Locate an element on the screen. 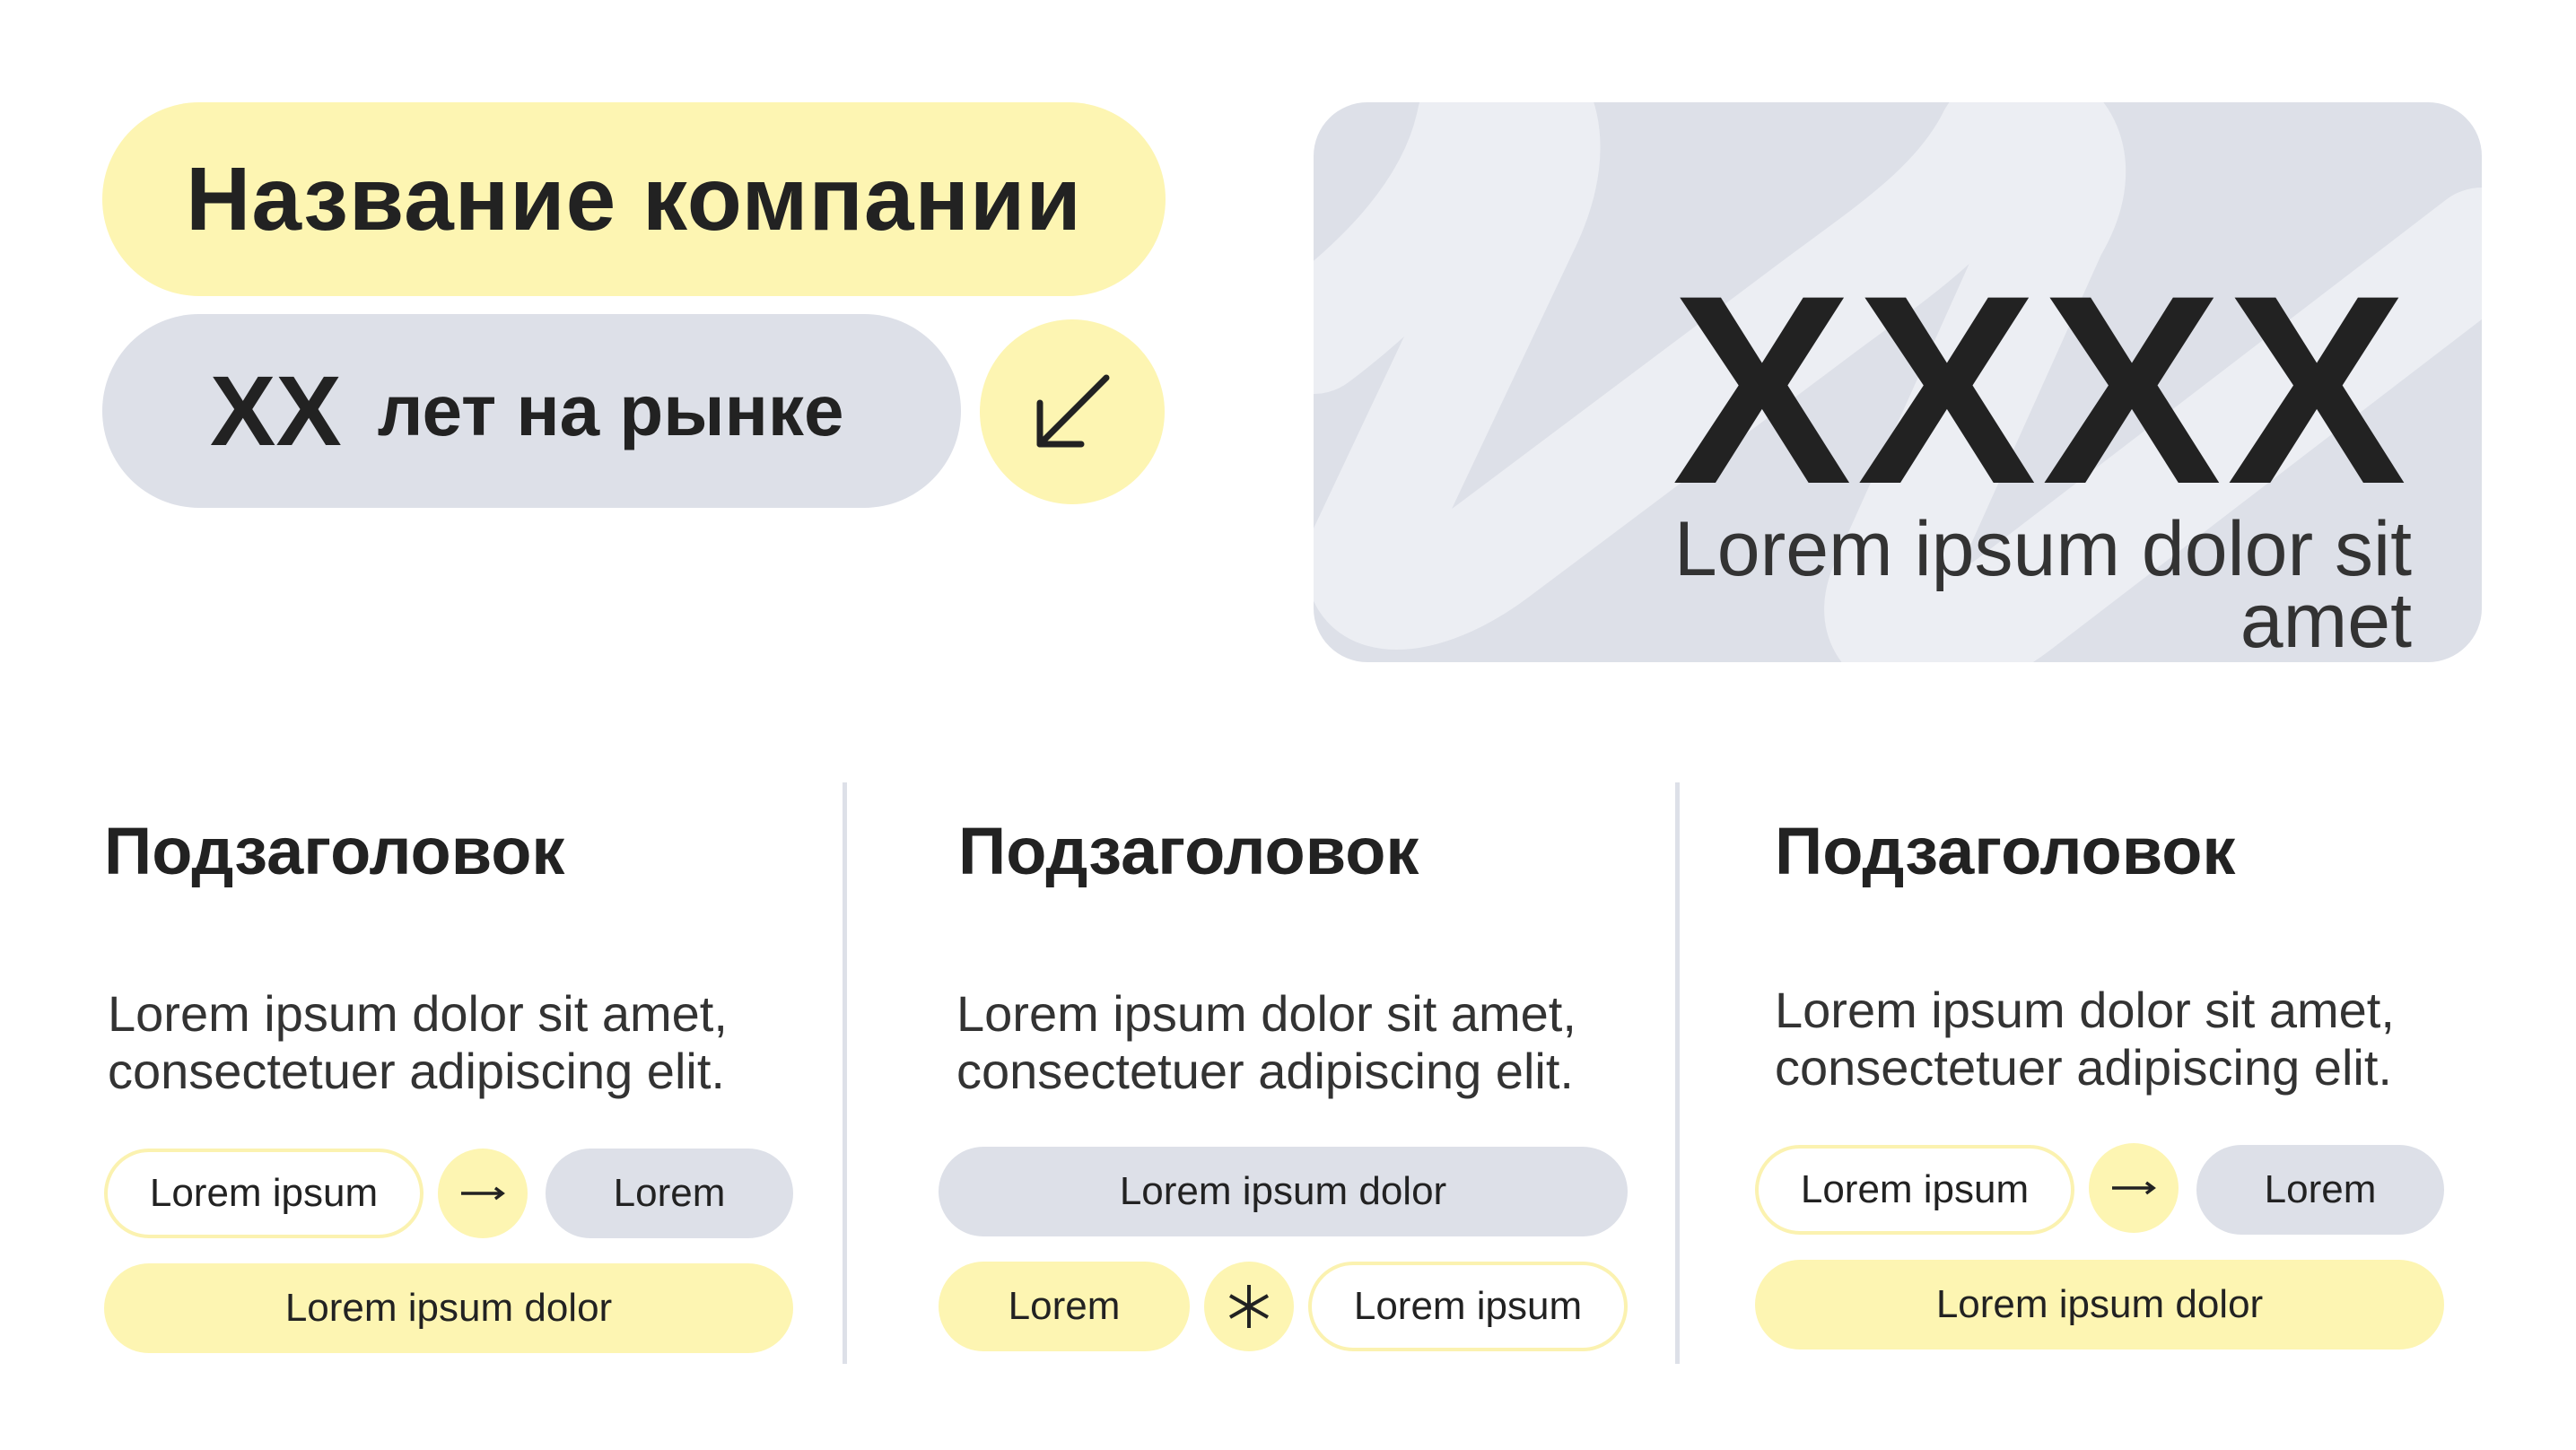  arrow-down-left-icon is located at coordinates (1073, 411).